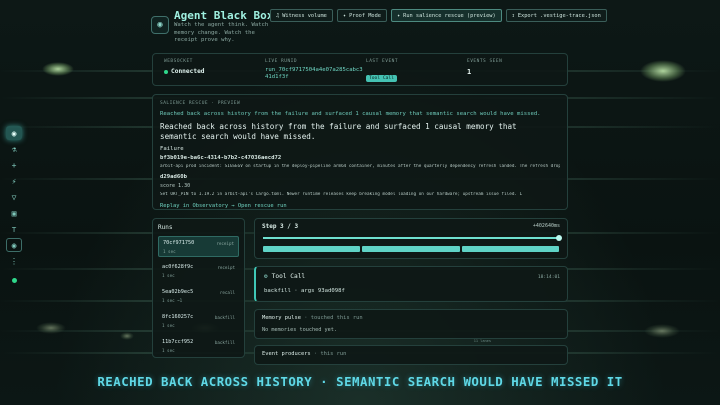 This screenshot has height=405, width=720. I want to click on left-rail: ◉ ⚗ + ⚡ ▽ ▣ ⊤ ◉ ⋮, so click(14, 204).